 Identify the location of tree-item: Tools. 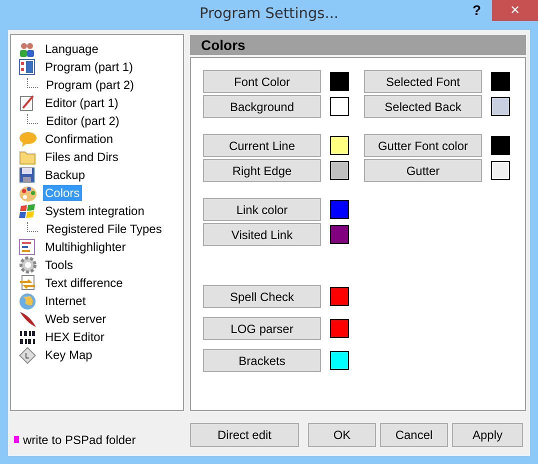
(59, 265).